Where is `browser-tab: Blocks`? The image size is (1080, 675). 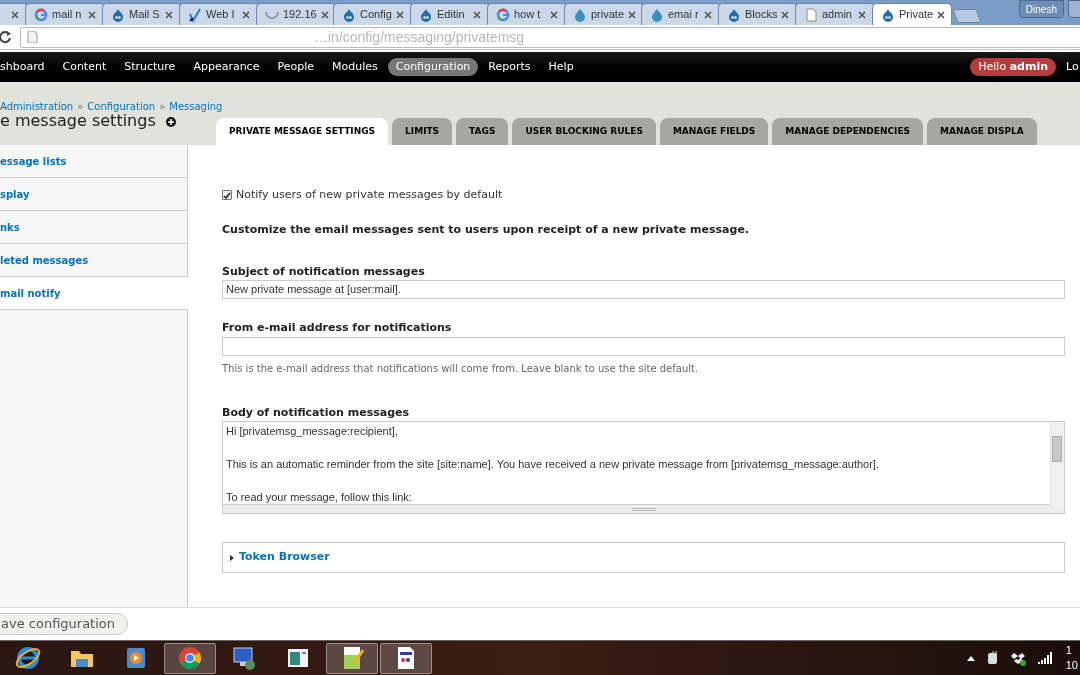 browser-tab: Blocks is located at coordinates (758, 14).